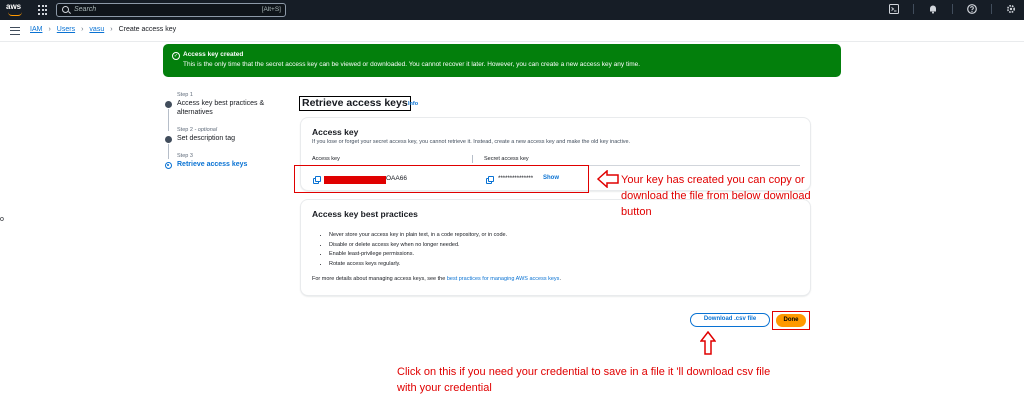 The image size is (1024, 414). Describe the element at coordinates (15, 31) in the screenshot. I see `menu-icon` at that location.